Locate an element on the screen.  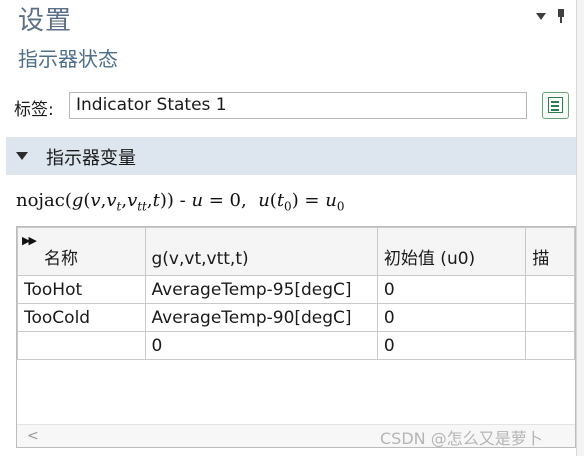
window-edge is located at coordinates (580, 228).